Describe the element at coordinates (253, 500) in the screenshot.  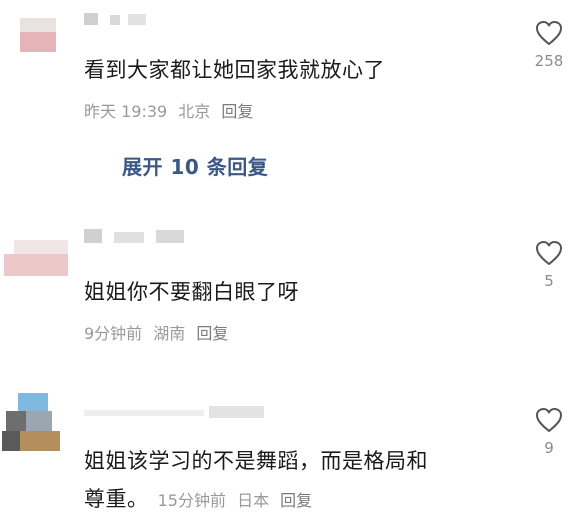
I see `comment-location: 日本` at that location.